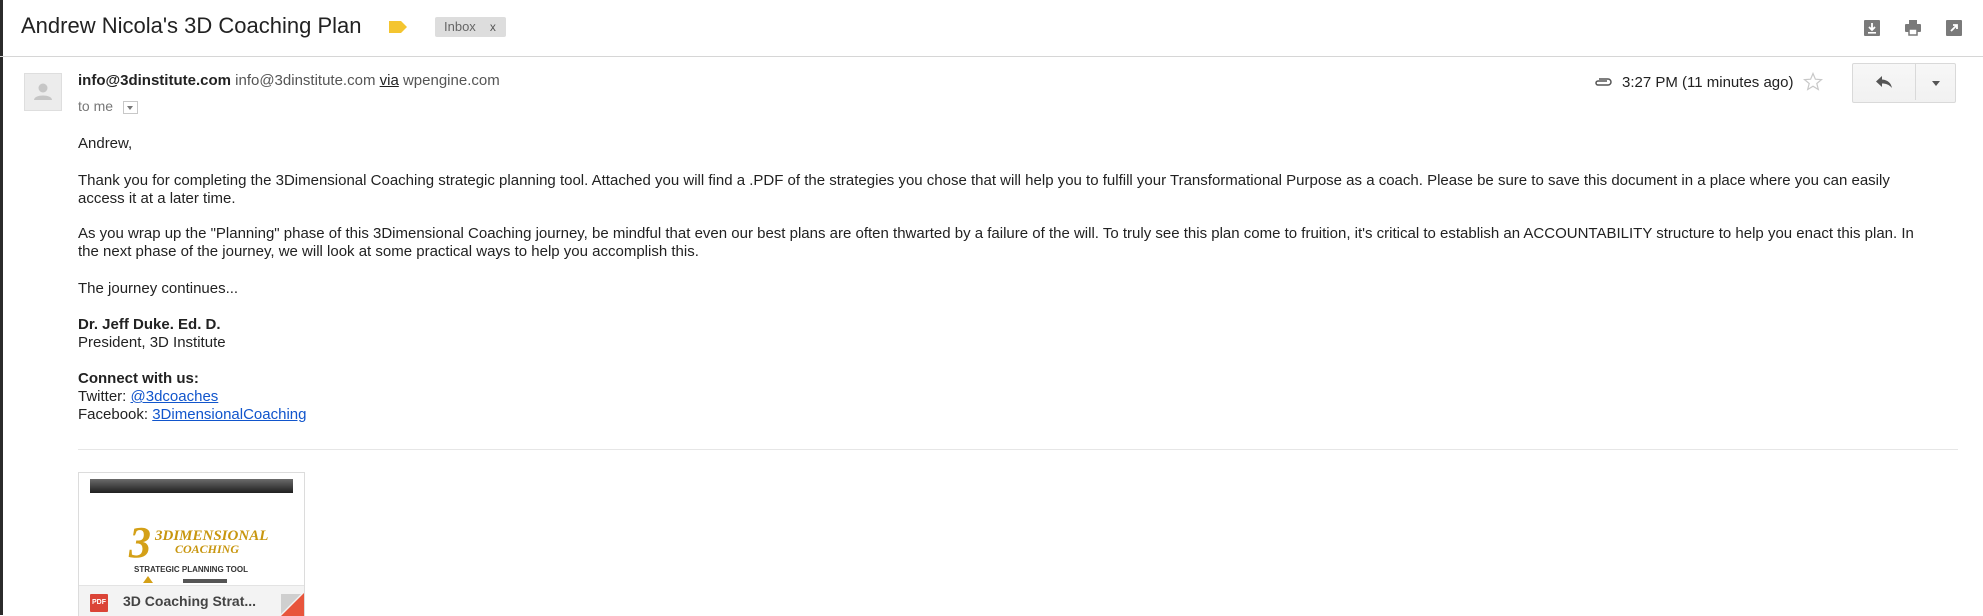 Image resolution: width=1983 pixels, height=616 pixels. Describe the element at coordinates (1018, 449) in the screenshot. I see `attachments-divider` at that location.